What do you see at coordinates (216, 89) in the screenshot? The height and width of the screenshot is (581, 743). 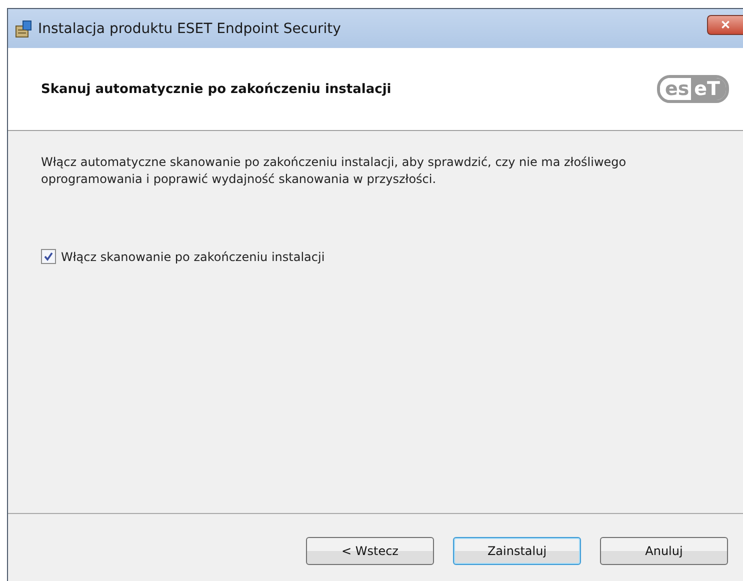 I see `page-heading: Skanuj automatycznie po zakończeniu instalacji` at bounding box center [216, 89].